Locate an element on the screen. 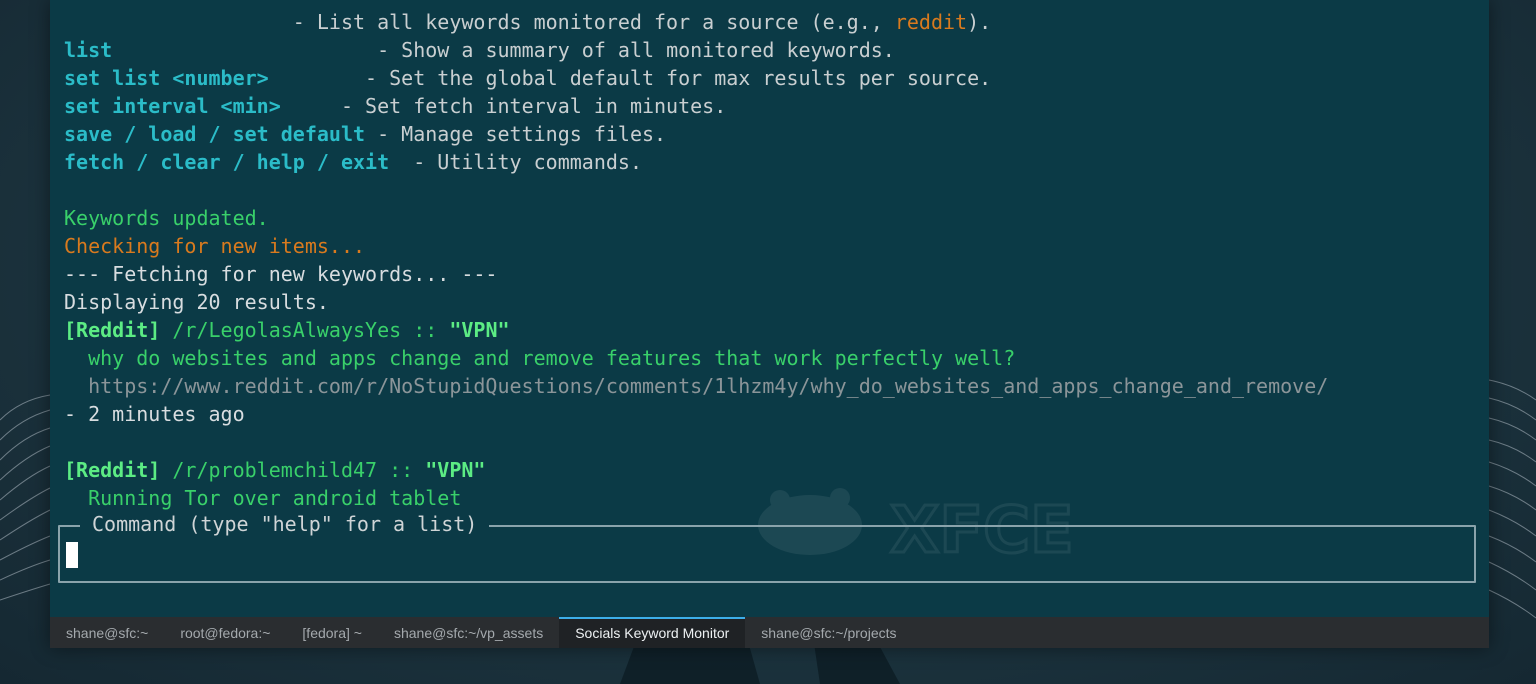 The image size is (1536, 684). output-segment: /r/problemchild47 is located at coordinates (275, 470).